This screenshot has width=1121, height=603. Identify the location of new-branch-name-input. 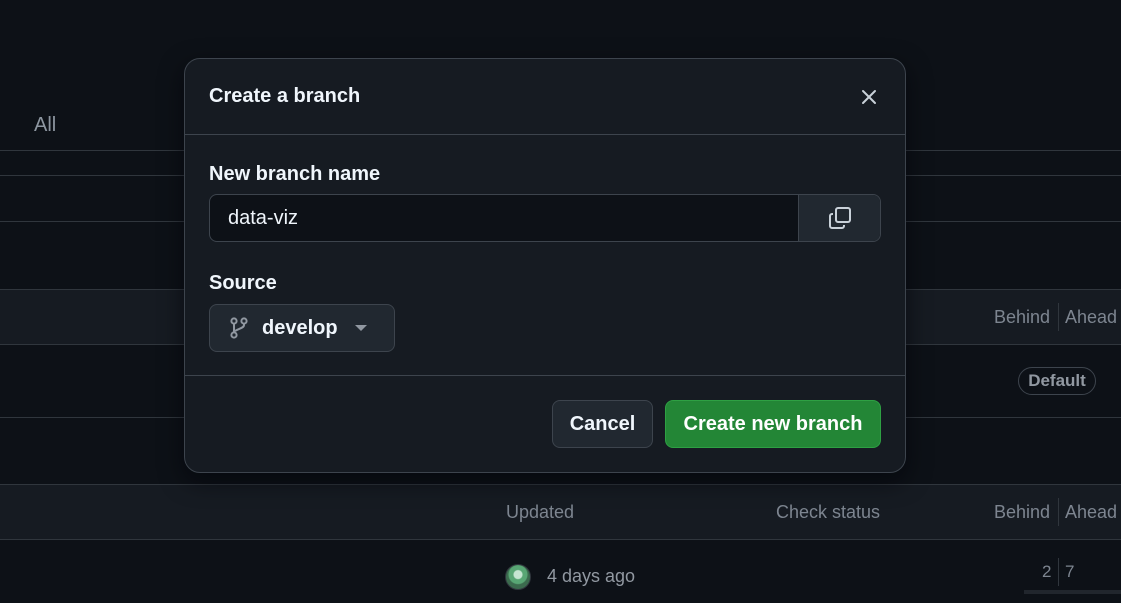
(505, 218).